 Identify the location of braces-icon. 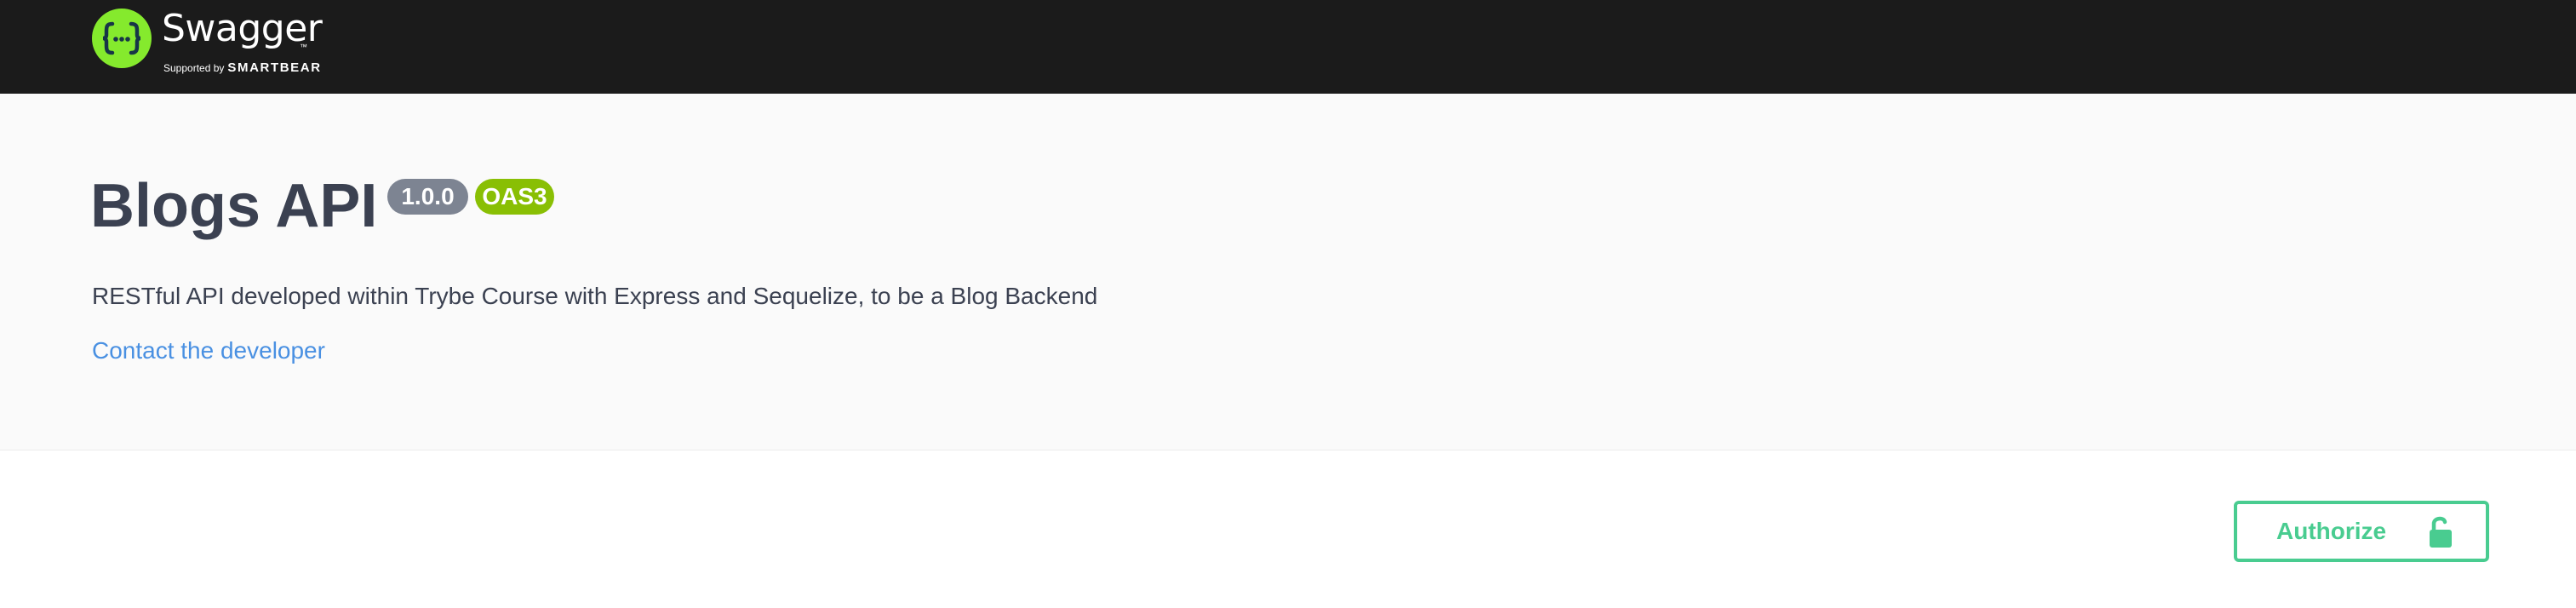
(121, 38).